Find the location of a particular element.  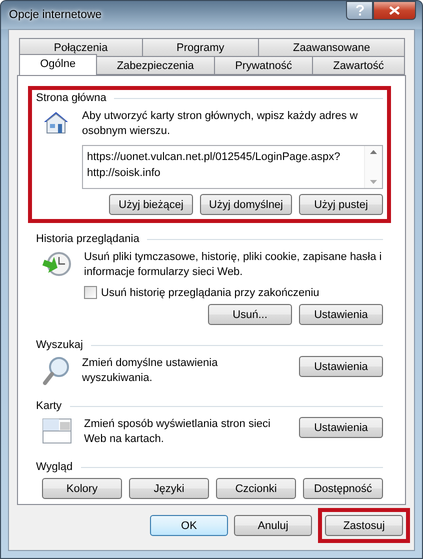

scroll-up-icon is located at coordinates (373, 152).